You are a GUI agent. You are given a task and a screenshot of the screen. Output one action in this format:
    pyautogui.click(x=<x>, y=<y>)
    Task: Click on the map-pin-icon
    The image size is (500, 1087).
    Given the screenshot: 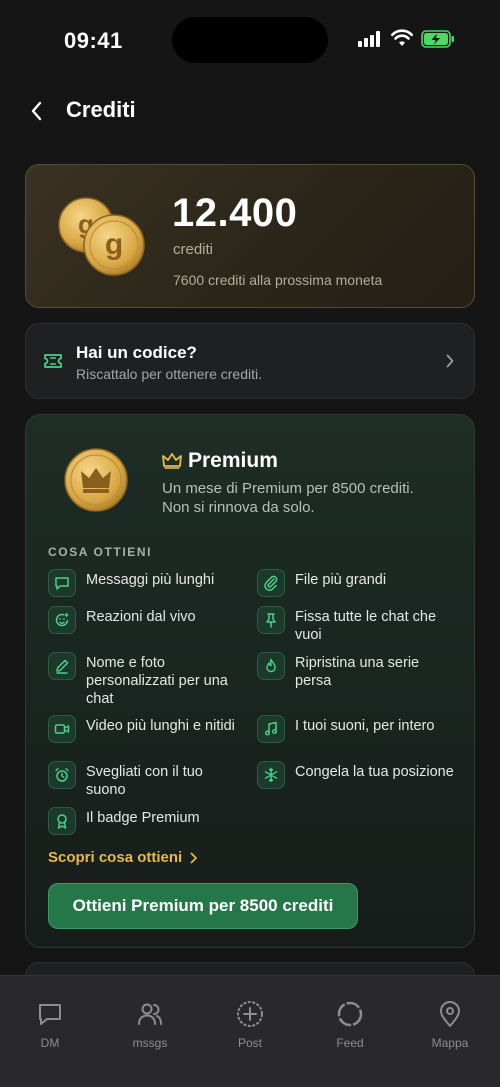 What is the action you would take?
    pyautogui.click(x=450, y=1014)
    